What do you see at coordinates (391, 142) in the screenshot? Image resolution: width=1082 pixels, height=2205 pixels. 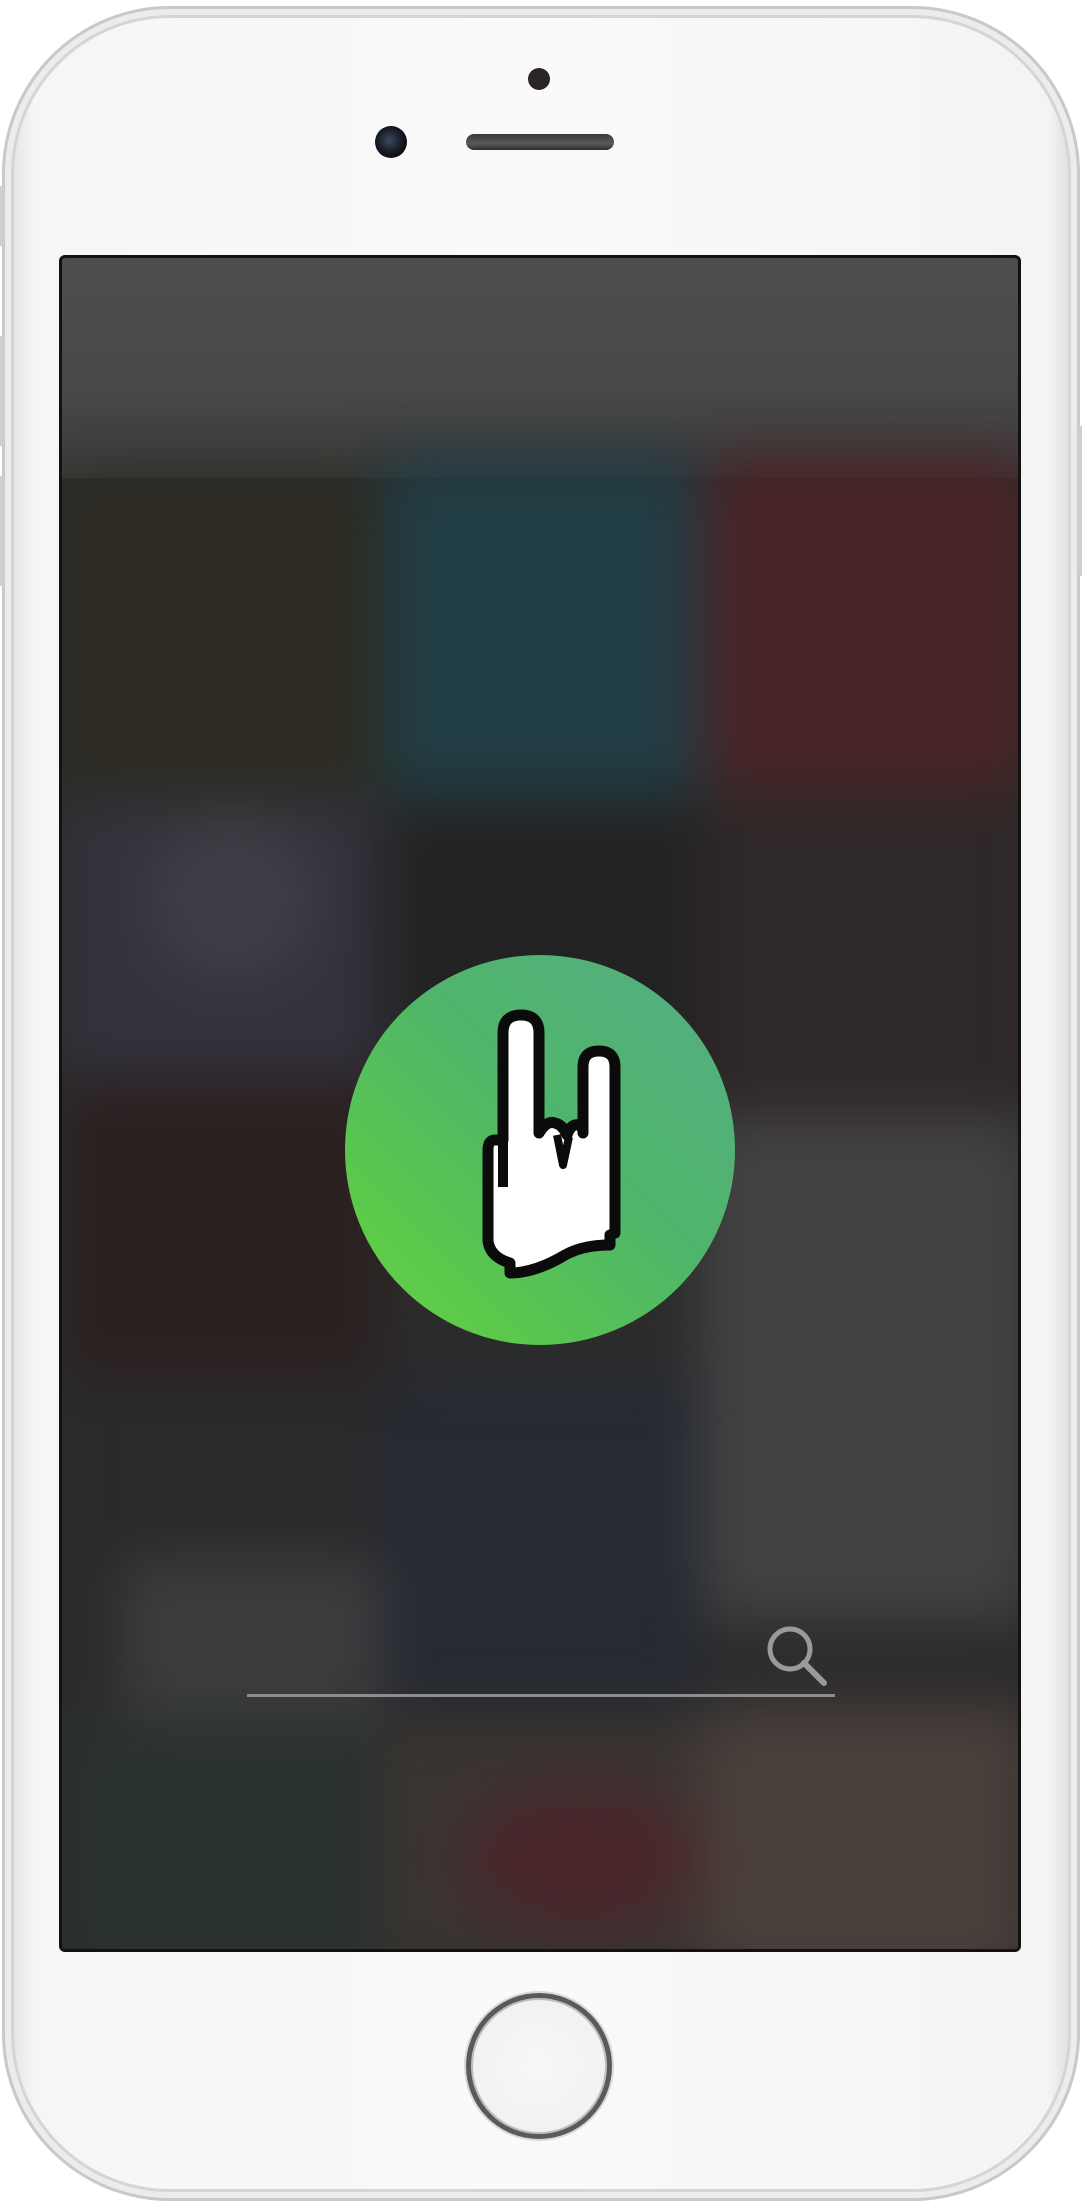 I see `front-camera` at bounding box center [391, 142].